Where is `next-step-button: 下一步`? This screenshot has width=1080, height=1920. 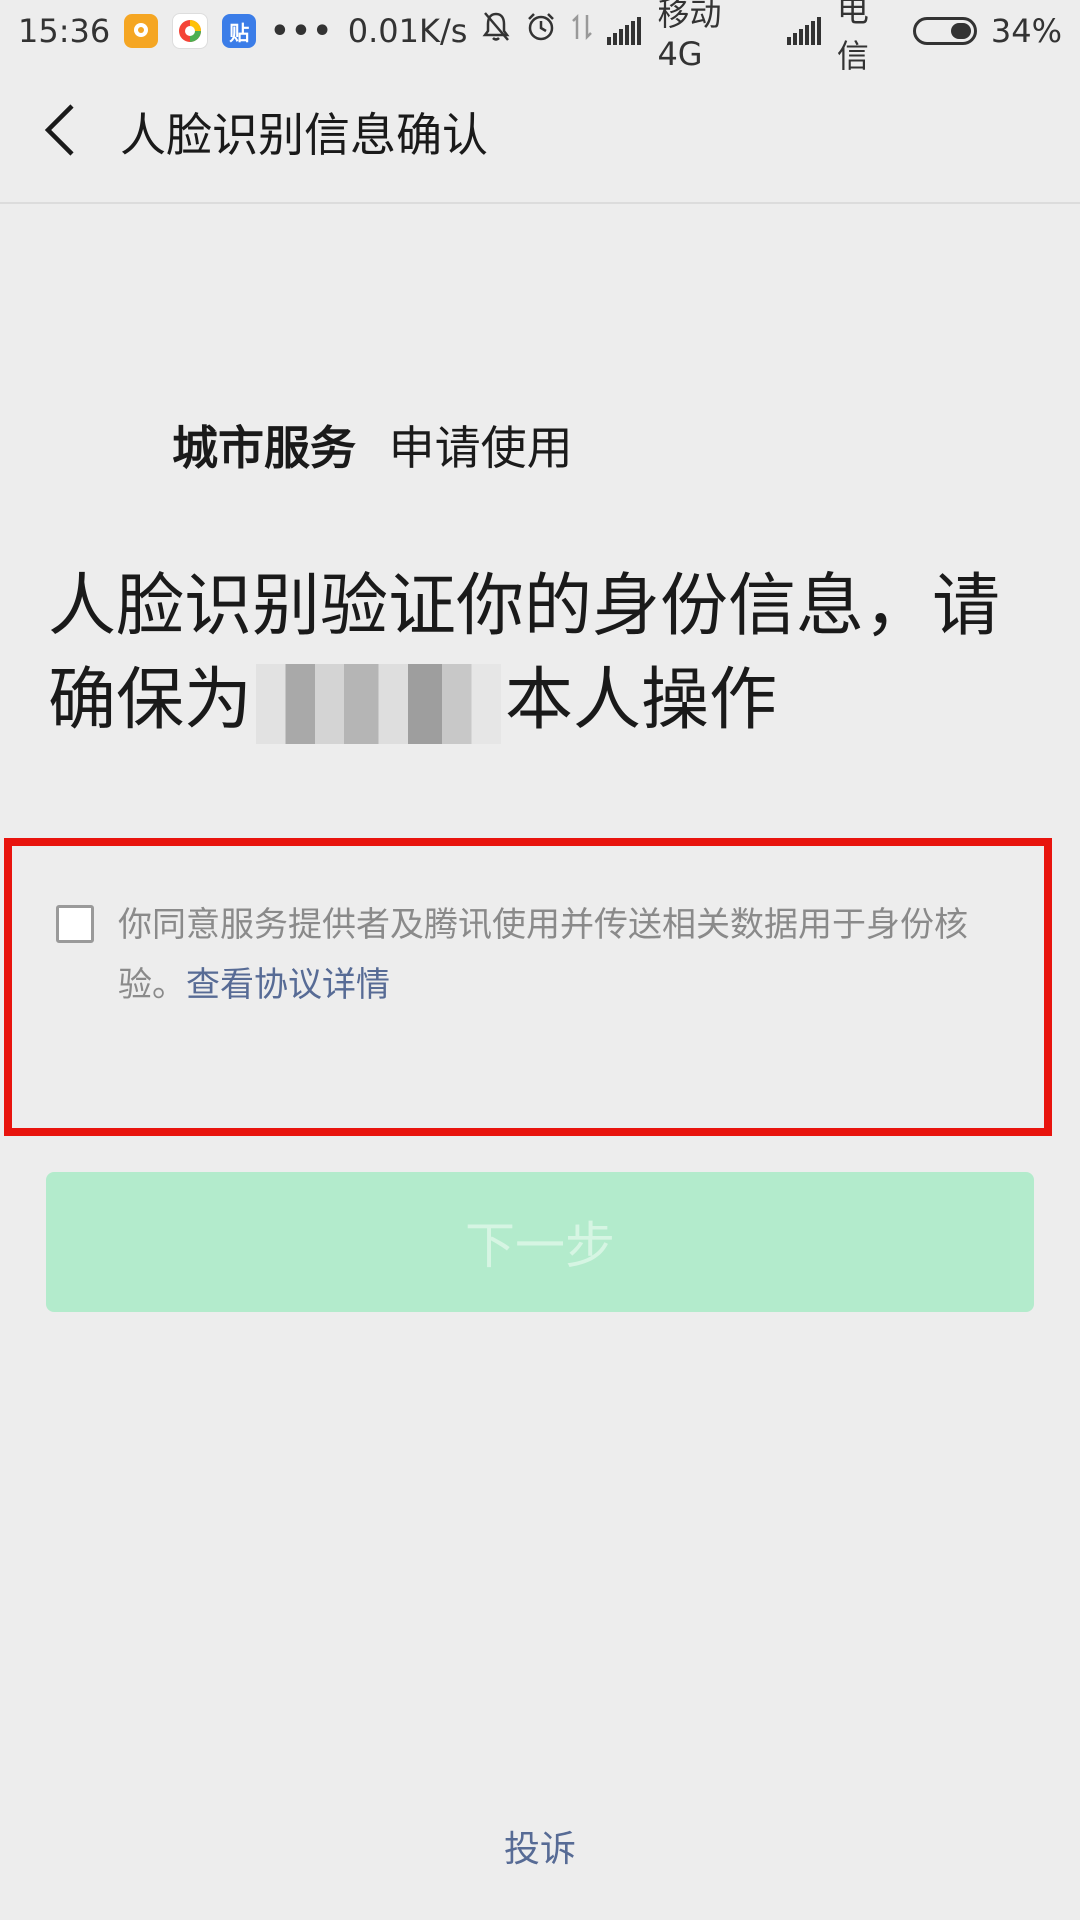 next-step-button: 下一步 is located at coordinates (540, 1242).